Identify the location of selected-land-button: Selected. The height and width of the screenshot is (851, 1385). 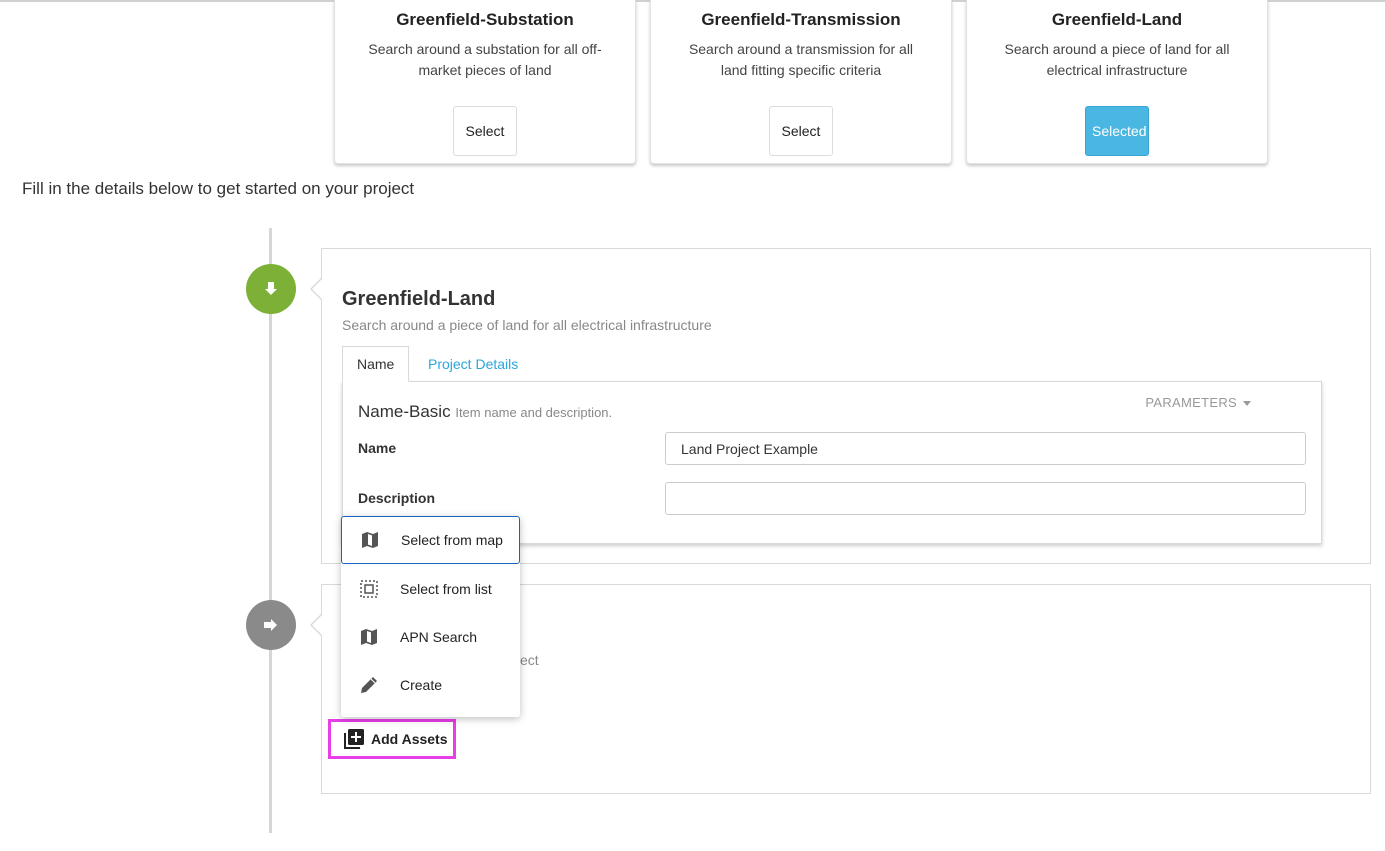
(1117, 131).